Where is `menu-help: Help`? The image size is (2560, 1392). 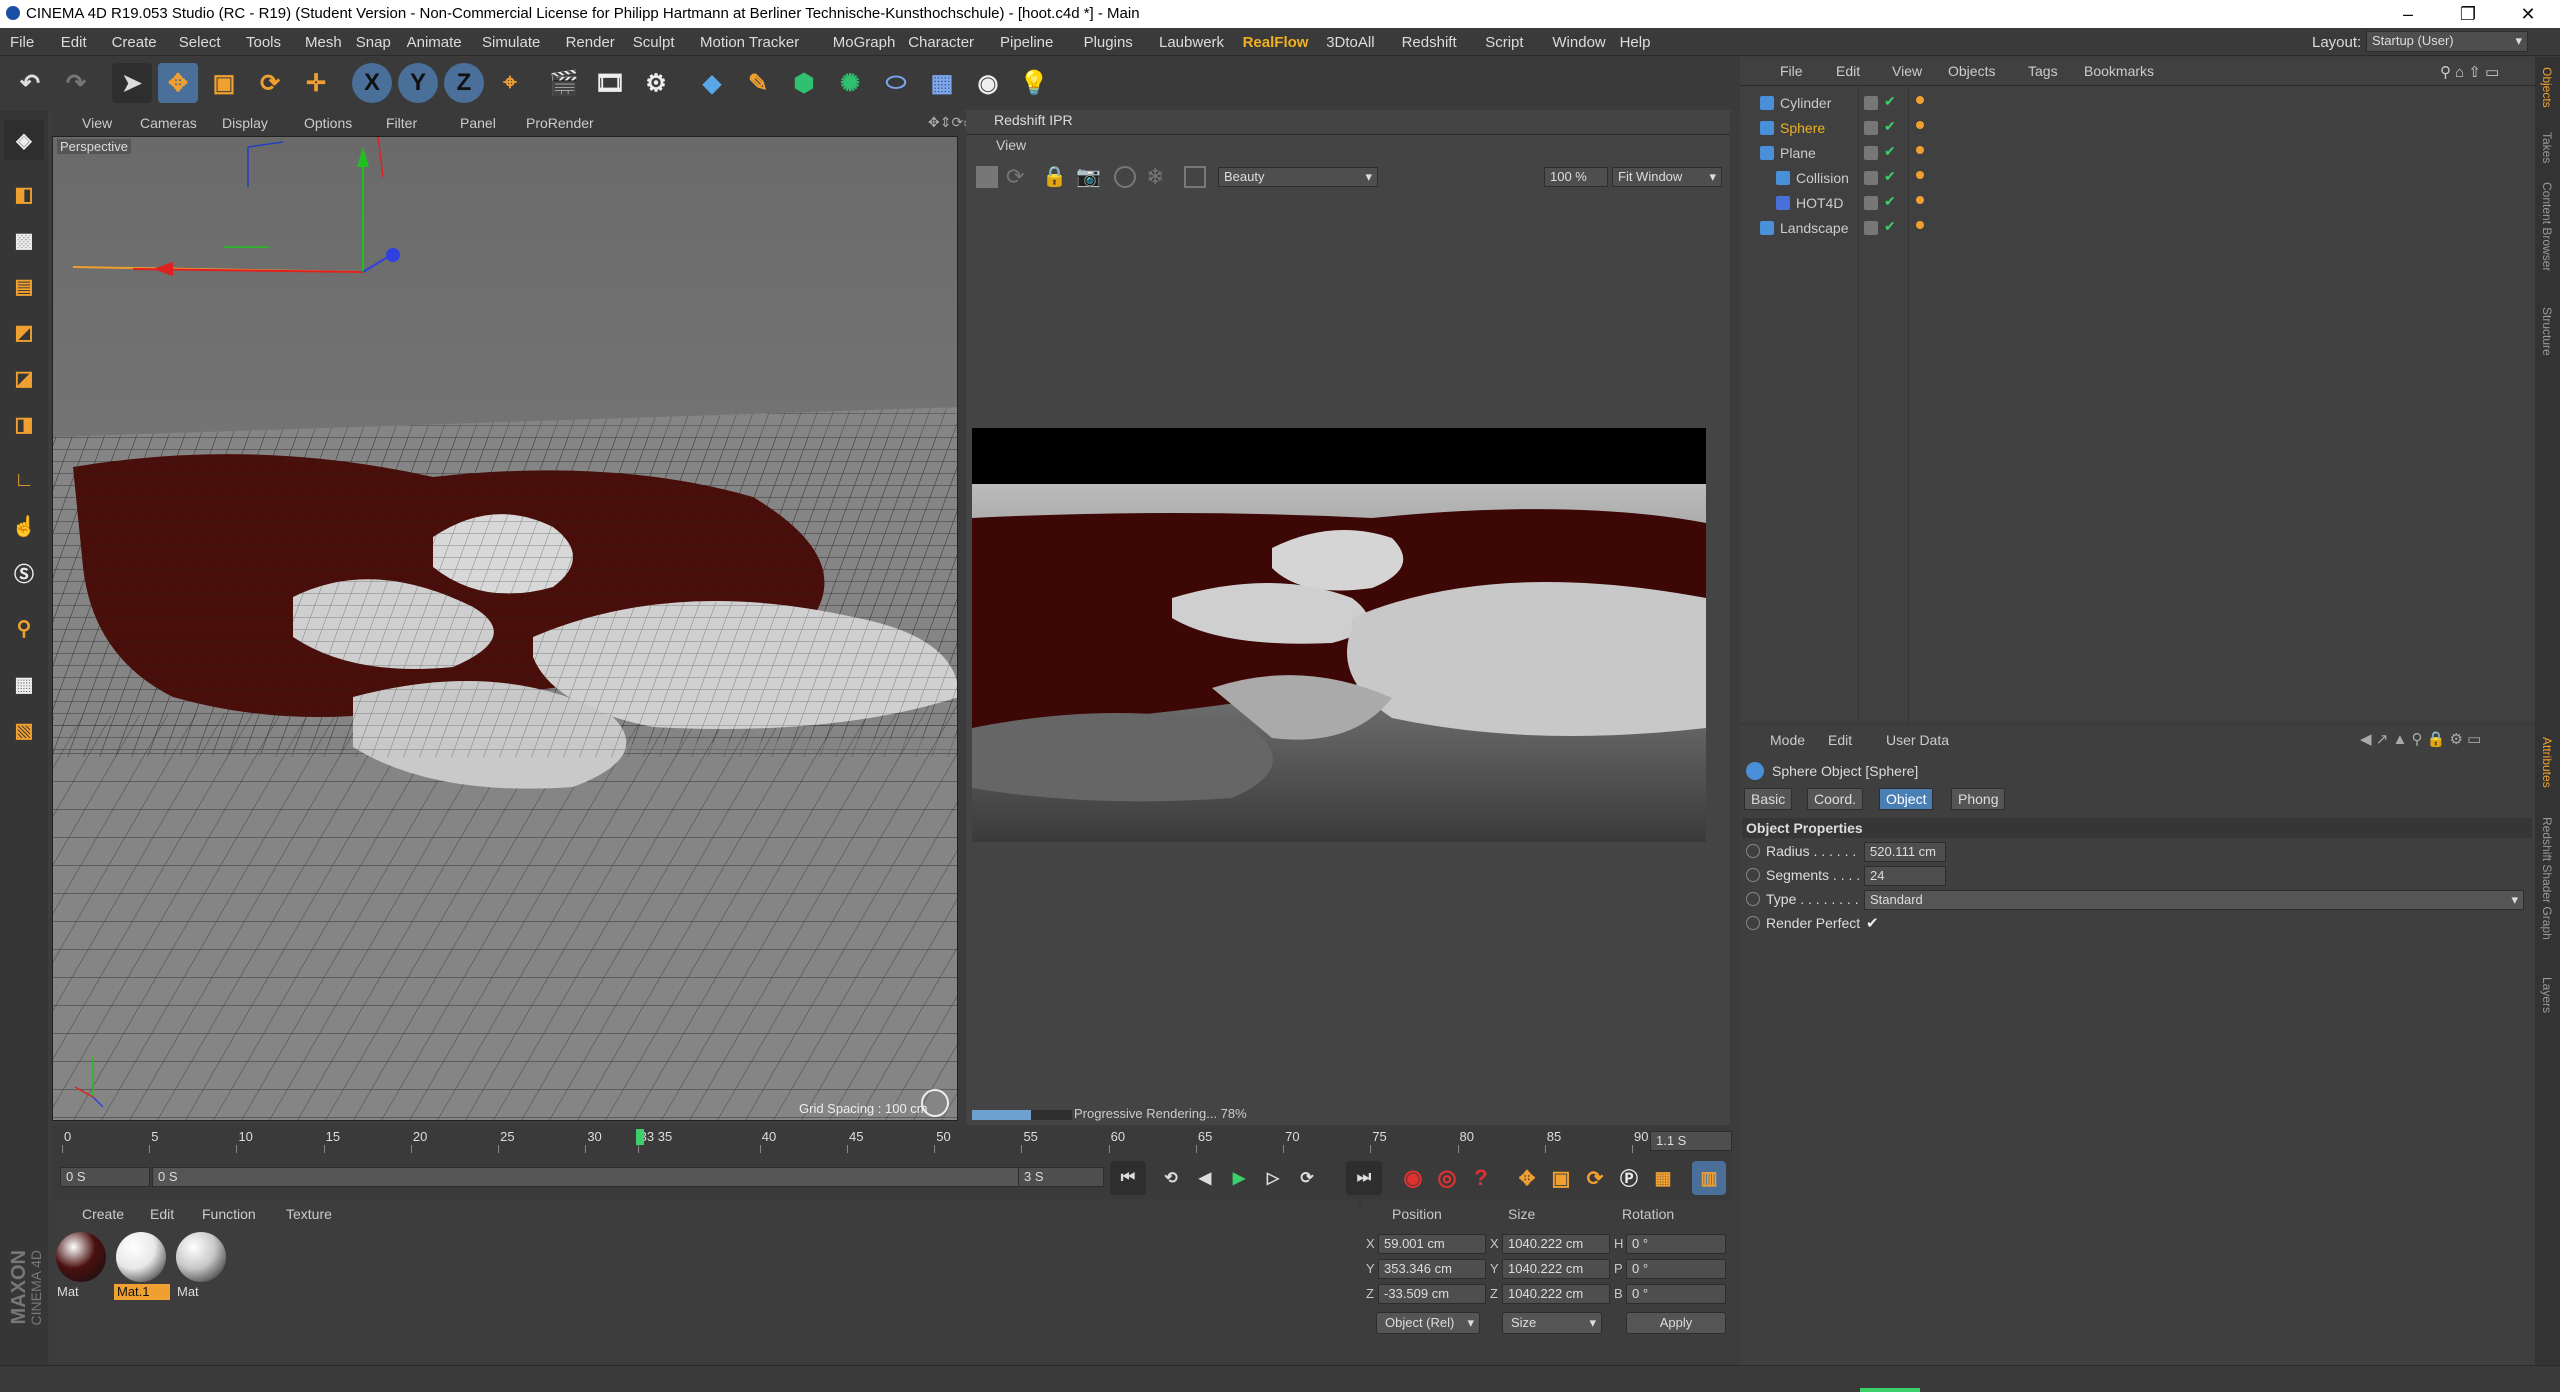 menu-help: Help is located at coordinates (1635, 42).